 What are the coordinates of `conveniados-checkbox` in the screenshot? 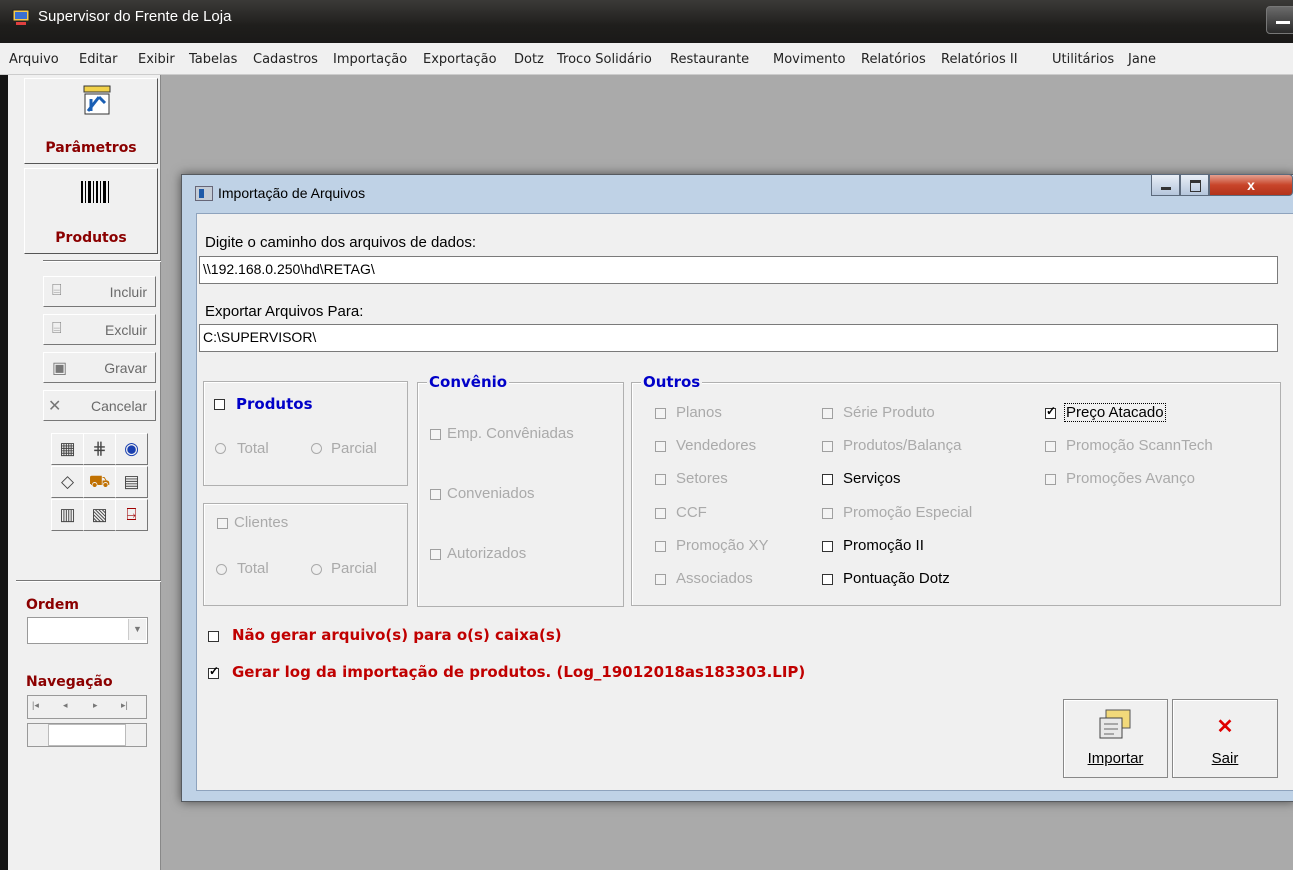 It's located at (435, 494).